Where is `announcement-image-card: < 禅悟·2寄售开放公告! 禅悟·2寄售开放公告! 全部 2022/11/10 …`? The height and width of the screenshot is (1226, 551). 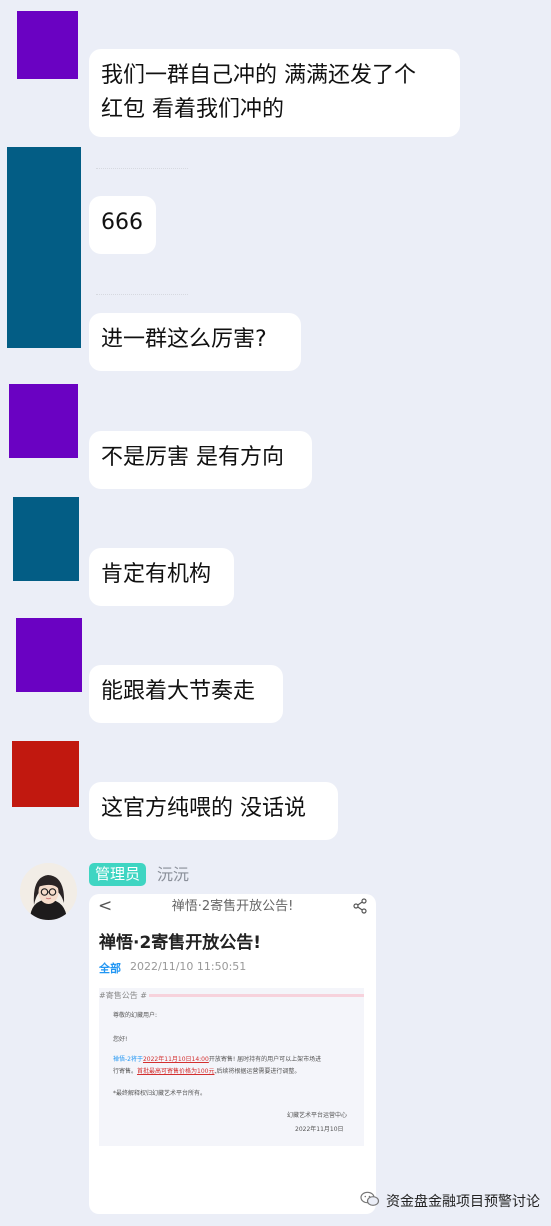
announcement-image-card: < 禅悟·2寄售开放公告! 禅悟·2寄售开放公告! 全部 2022/11/10 … is located at coordinates (232, 1054).